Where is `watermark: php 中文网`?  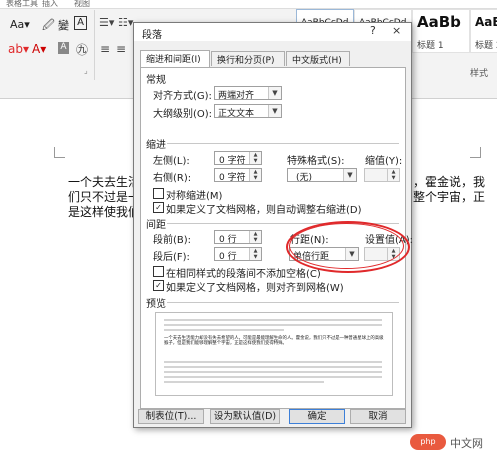
watermark: php 中文网 is located at coordinates (450, 443).